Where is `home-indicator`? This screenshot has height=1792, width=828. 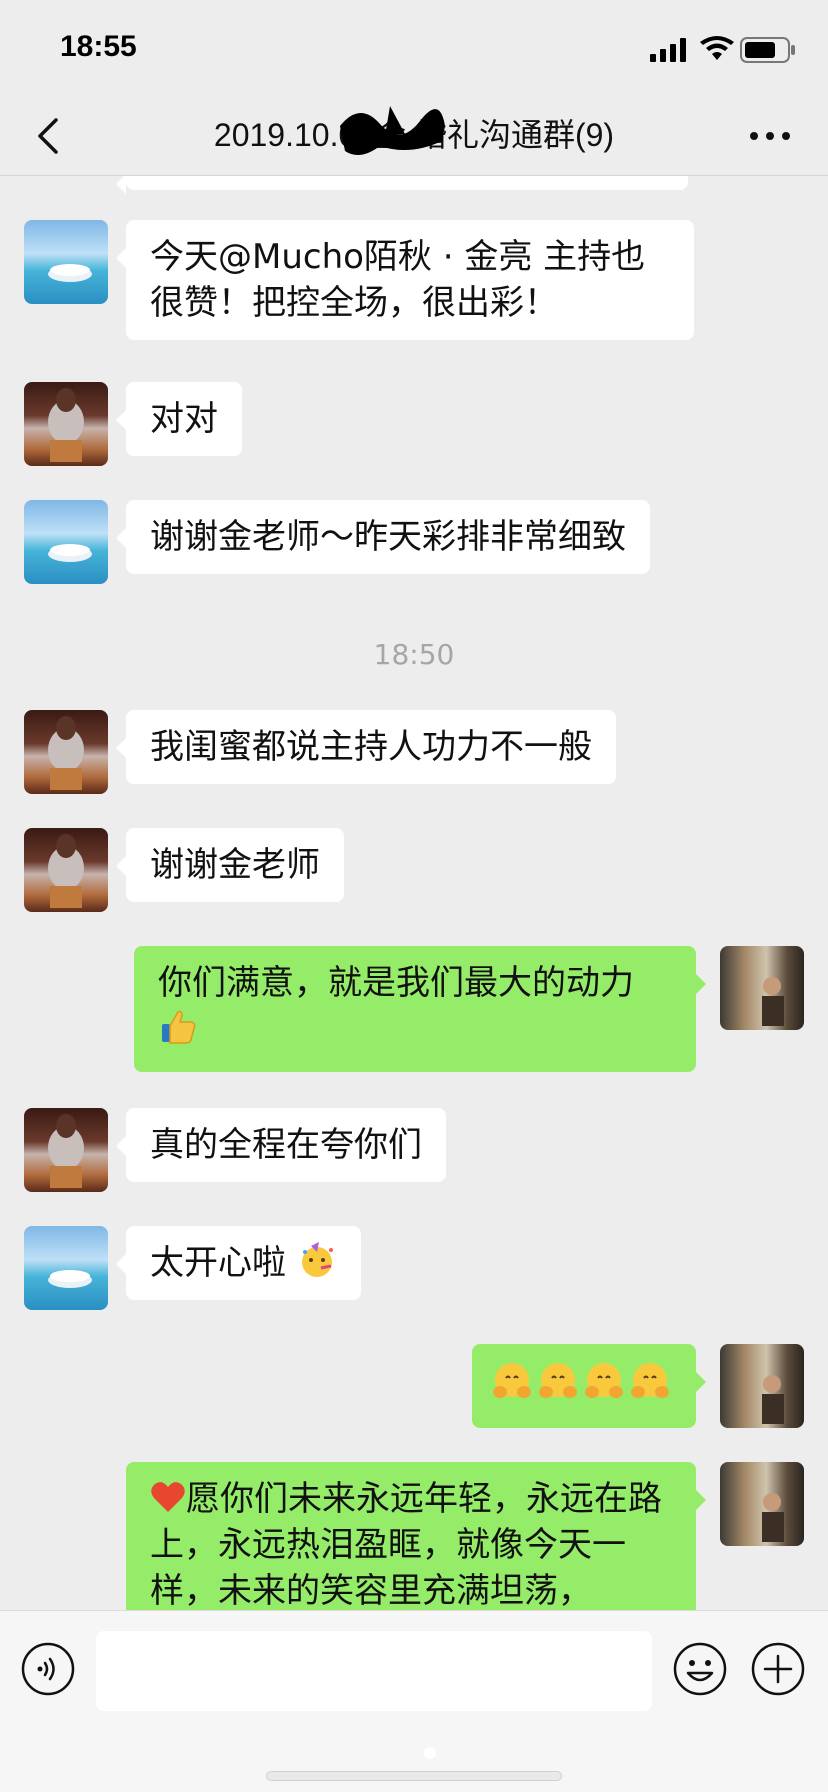 home-indicator is located at coordinates (414, 1776).